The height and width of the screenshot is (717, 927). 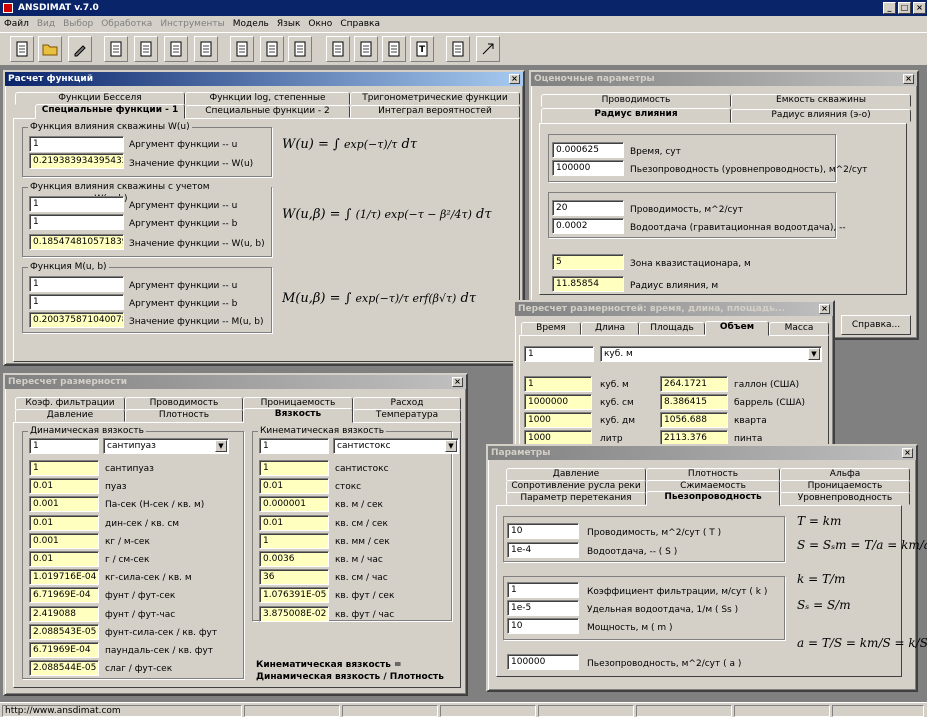 What do you see at coordinates (907, 453) in the screenshot?
I see `close-parameters-window-button: ×` at bounding box center [907, 453].